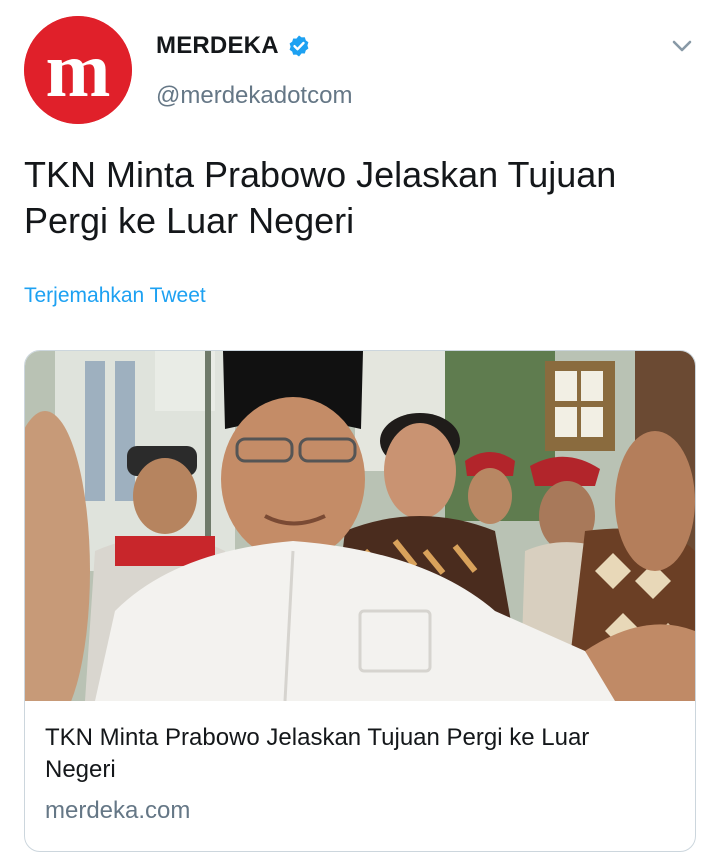 Image resolution: width=720 pixels, height=852 pixels. I want to click on account-handle: @merdekadotcom, so click(254, 96).